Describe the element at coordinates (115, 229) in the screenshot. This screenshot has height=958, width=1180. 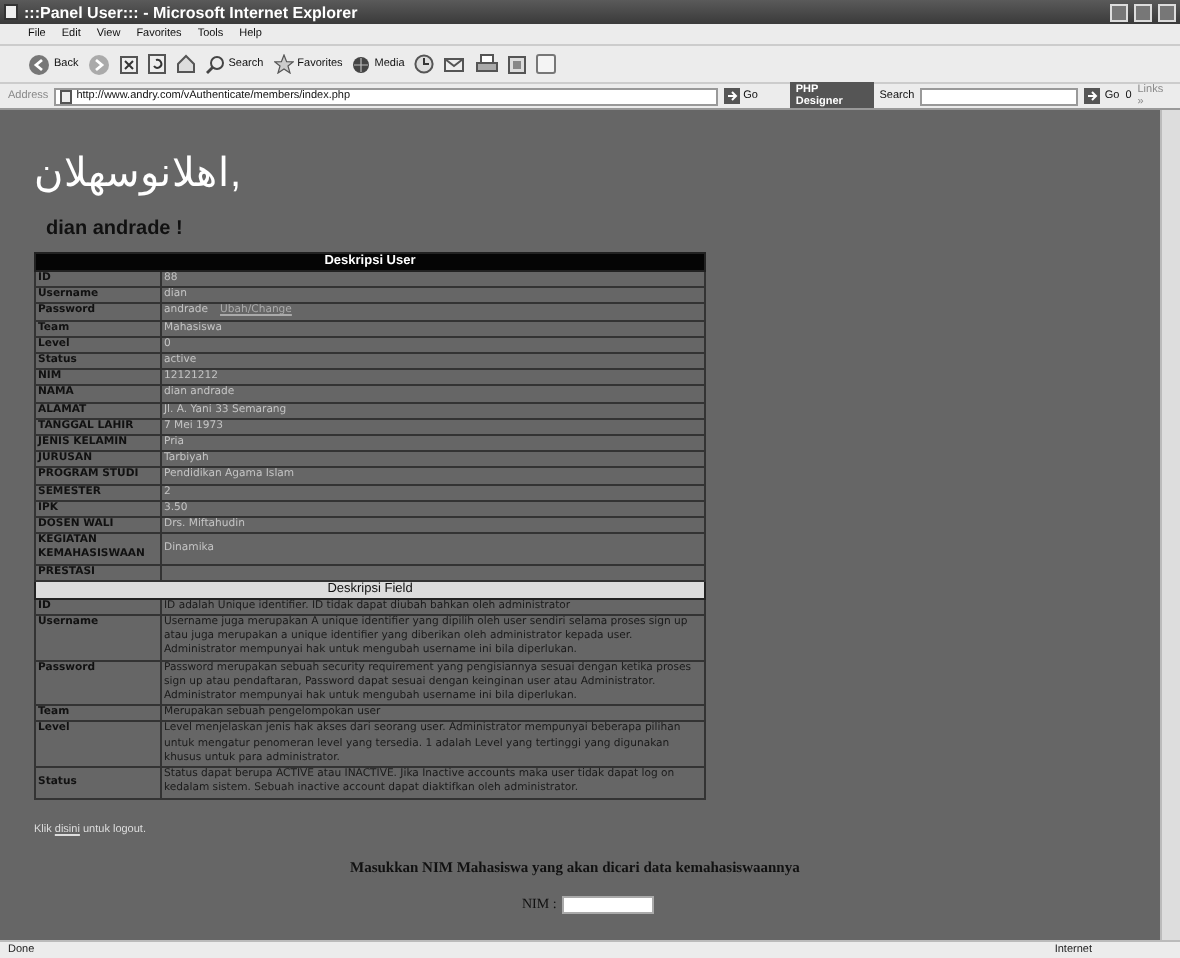
I see `user-name: dian andrade !` at that location.